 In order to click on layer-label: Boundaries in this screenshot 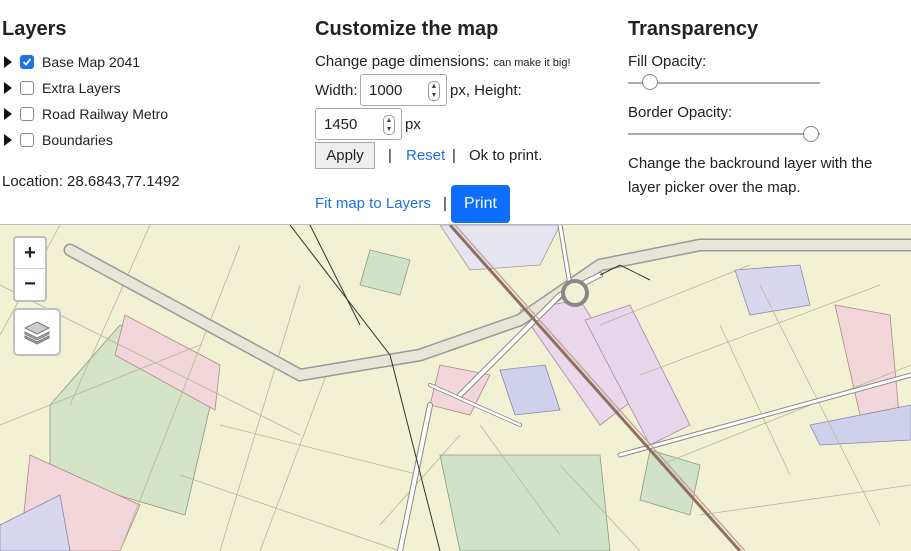, I will do `click(77, 140)`.